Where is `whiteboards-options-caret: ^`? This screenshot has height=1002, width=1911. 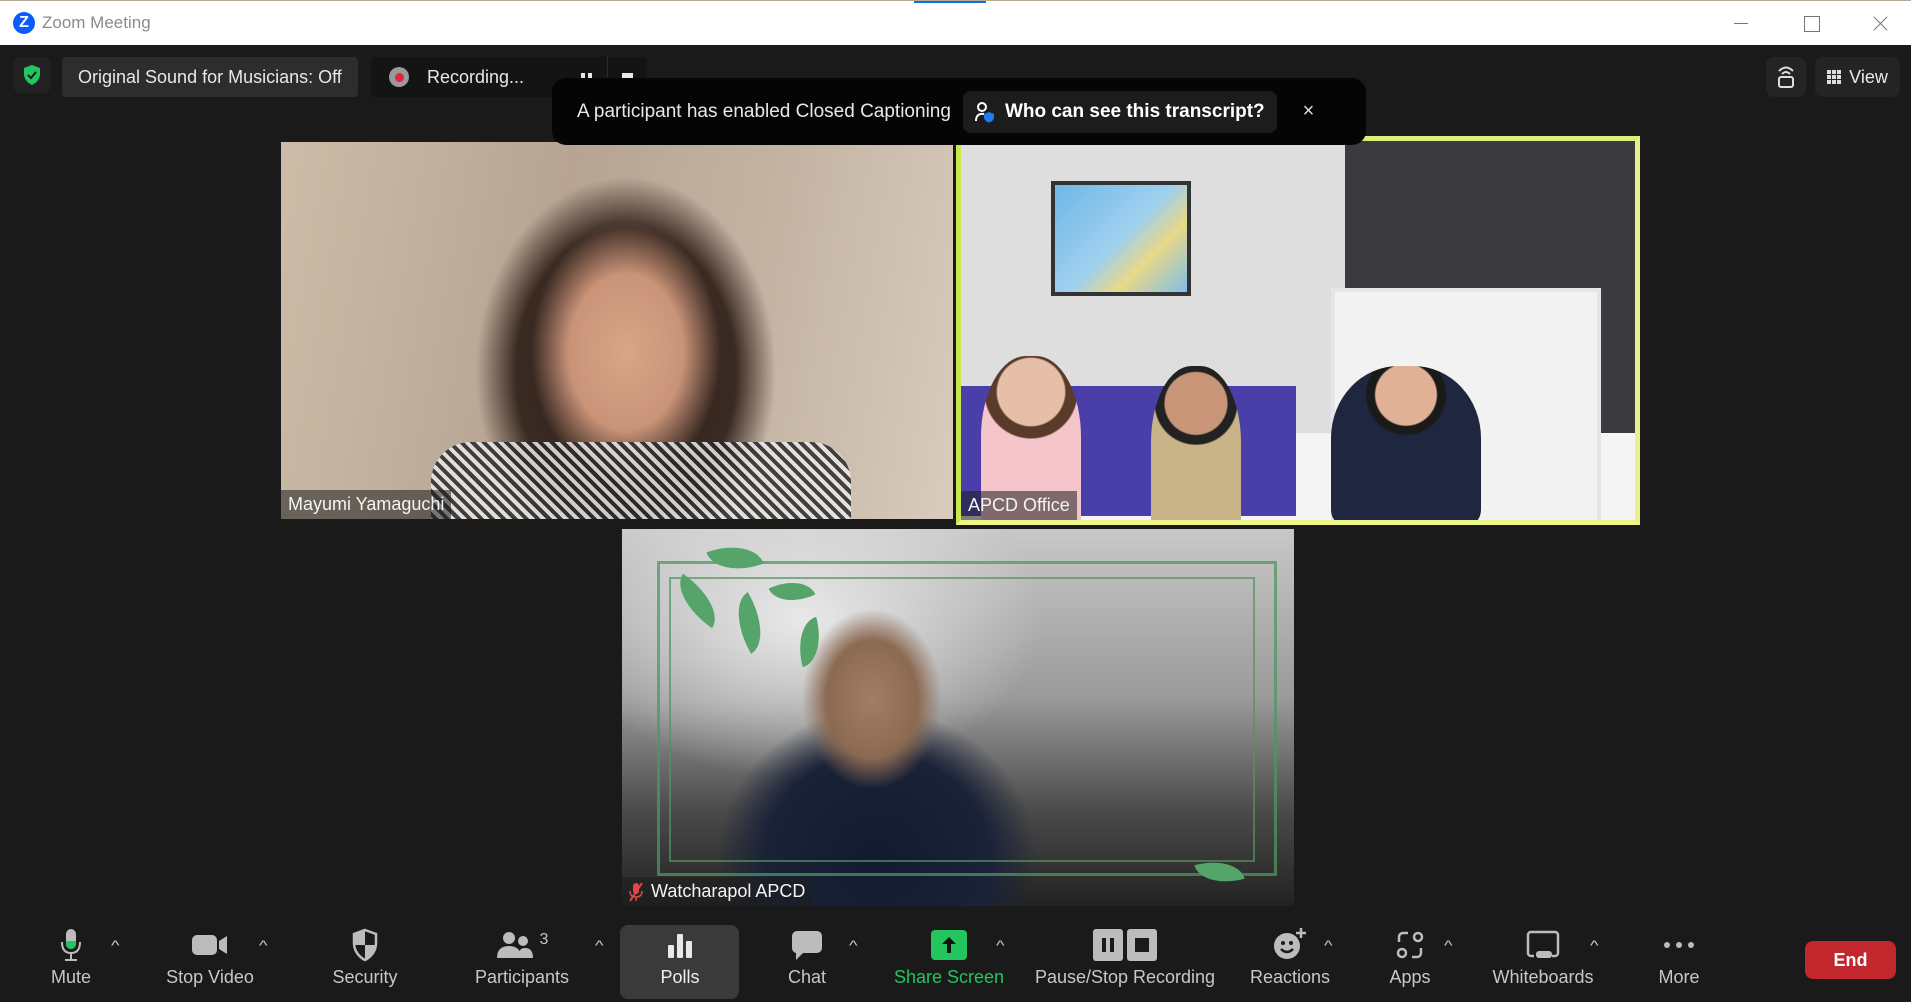
whiteboards-options-caret: ^ is located at coordinates (1594, 945).